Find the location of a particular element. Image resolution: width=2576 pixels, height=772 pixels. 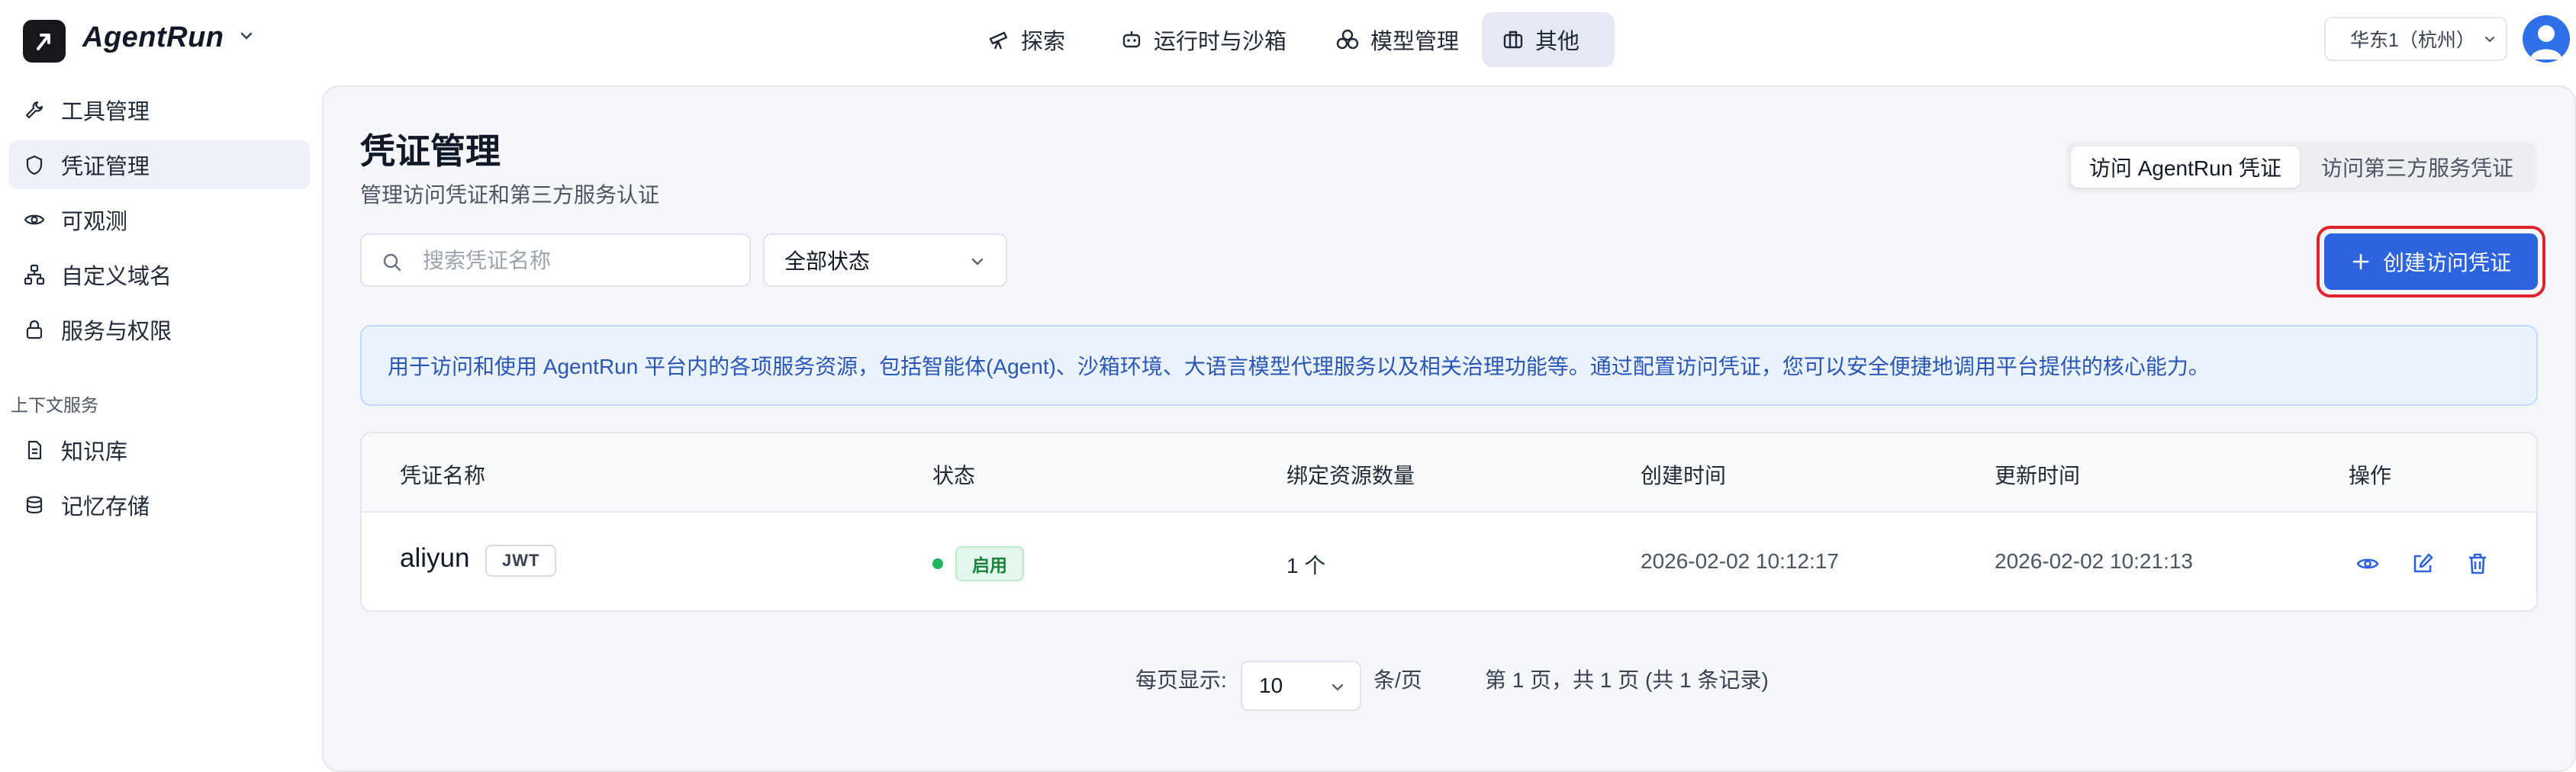

nav-label: 模型管理 is located at coordinates (1415, 42).